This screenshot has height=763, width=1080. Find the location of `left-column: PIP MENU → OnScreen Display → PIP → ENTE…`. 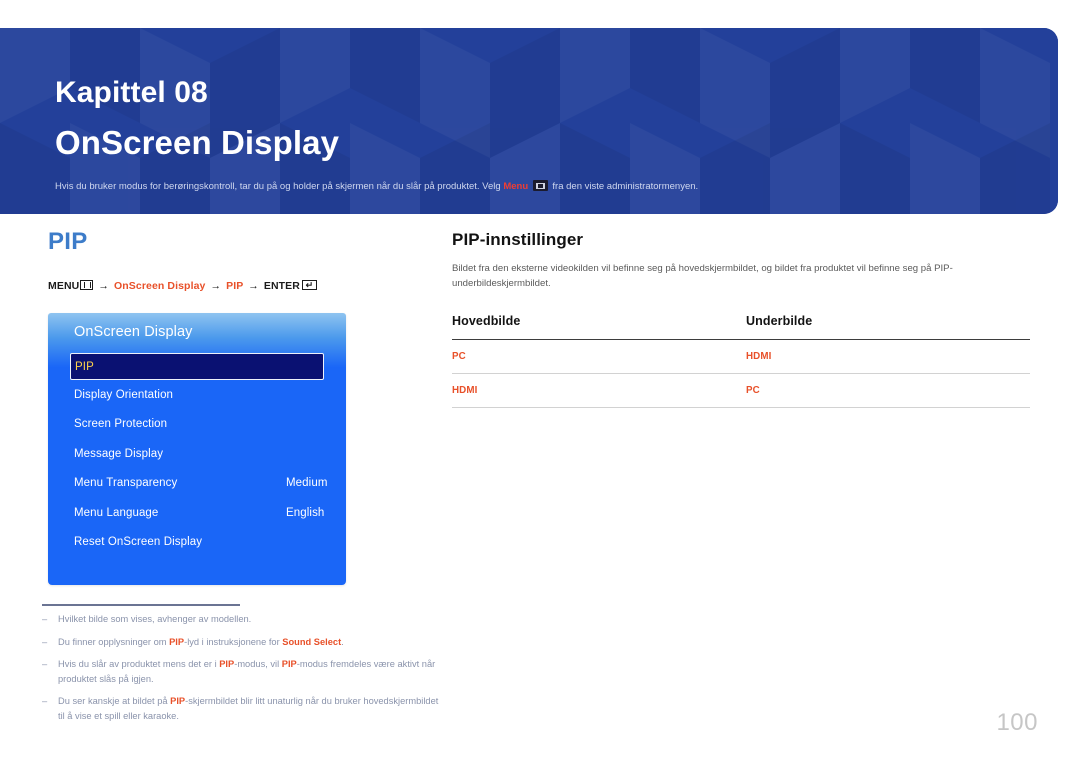

left-column: PIP MENU → OnScreen Display → PIP → ENTE… is located at coordinates (248, 260).